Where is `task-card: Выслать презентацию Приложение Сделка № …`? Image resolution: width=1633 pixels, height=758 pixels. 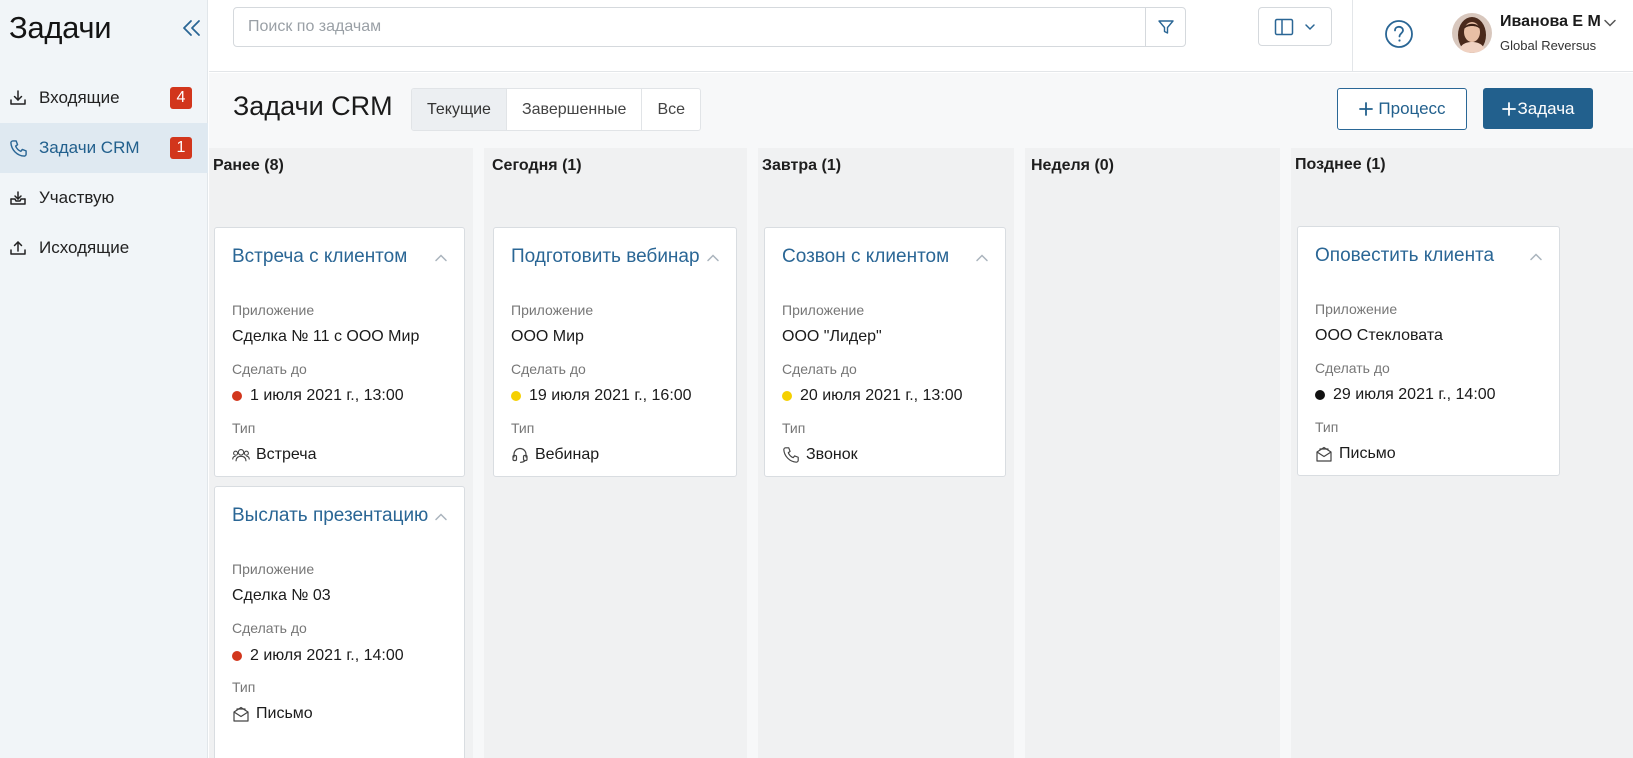
task-card: Выслать презентацию Приложение Сделка № … is located at coordinates (339, 622).